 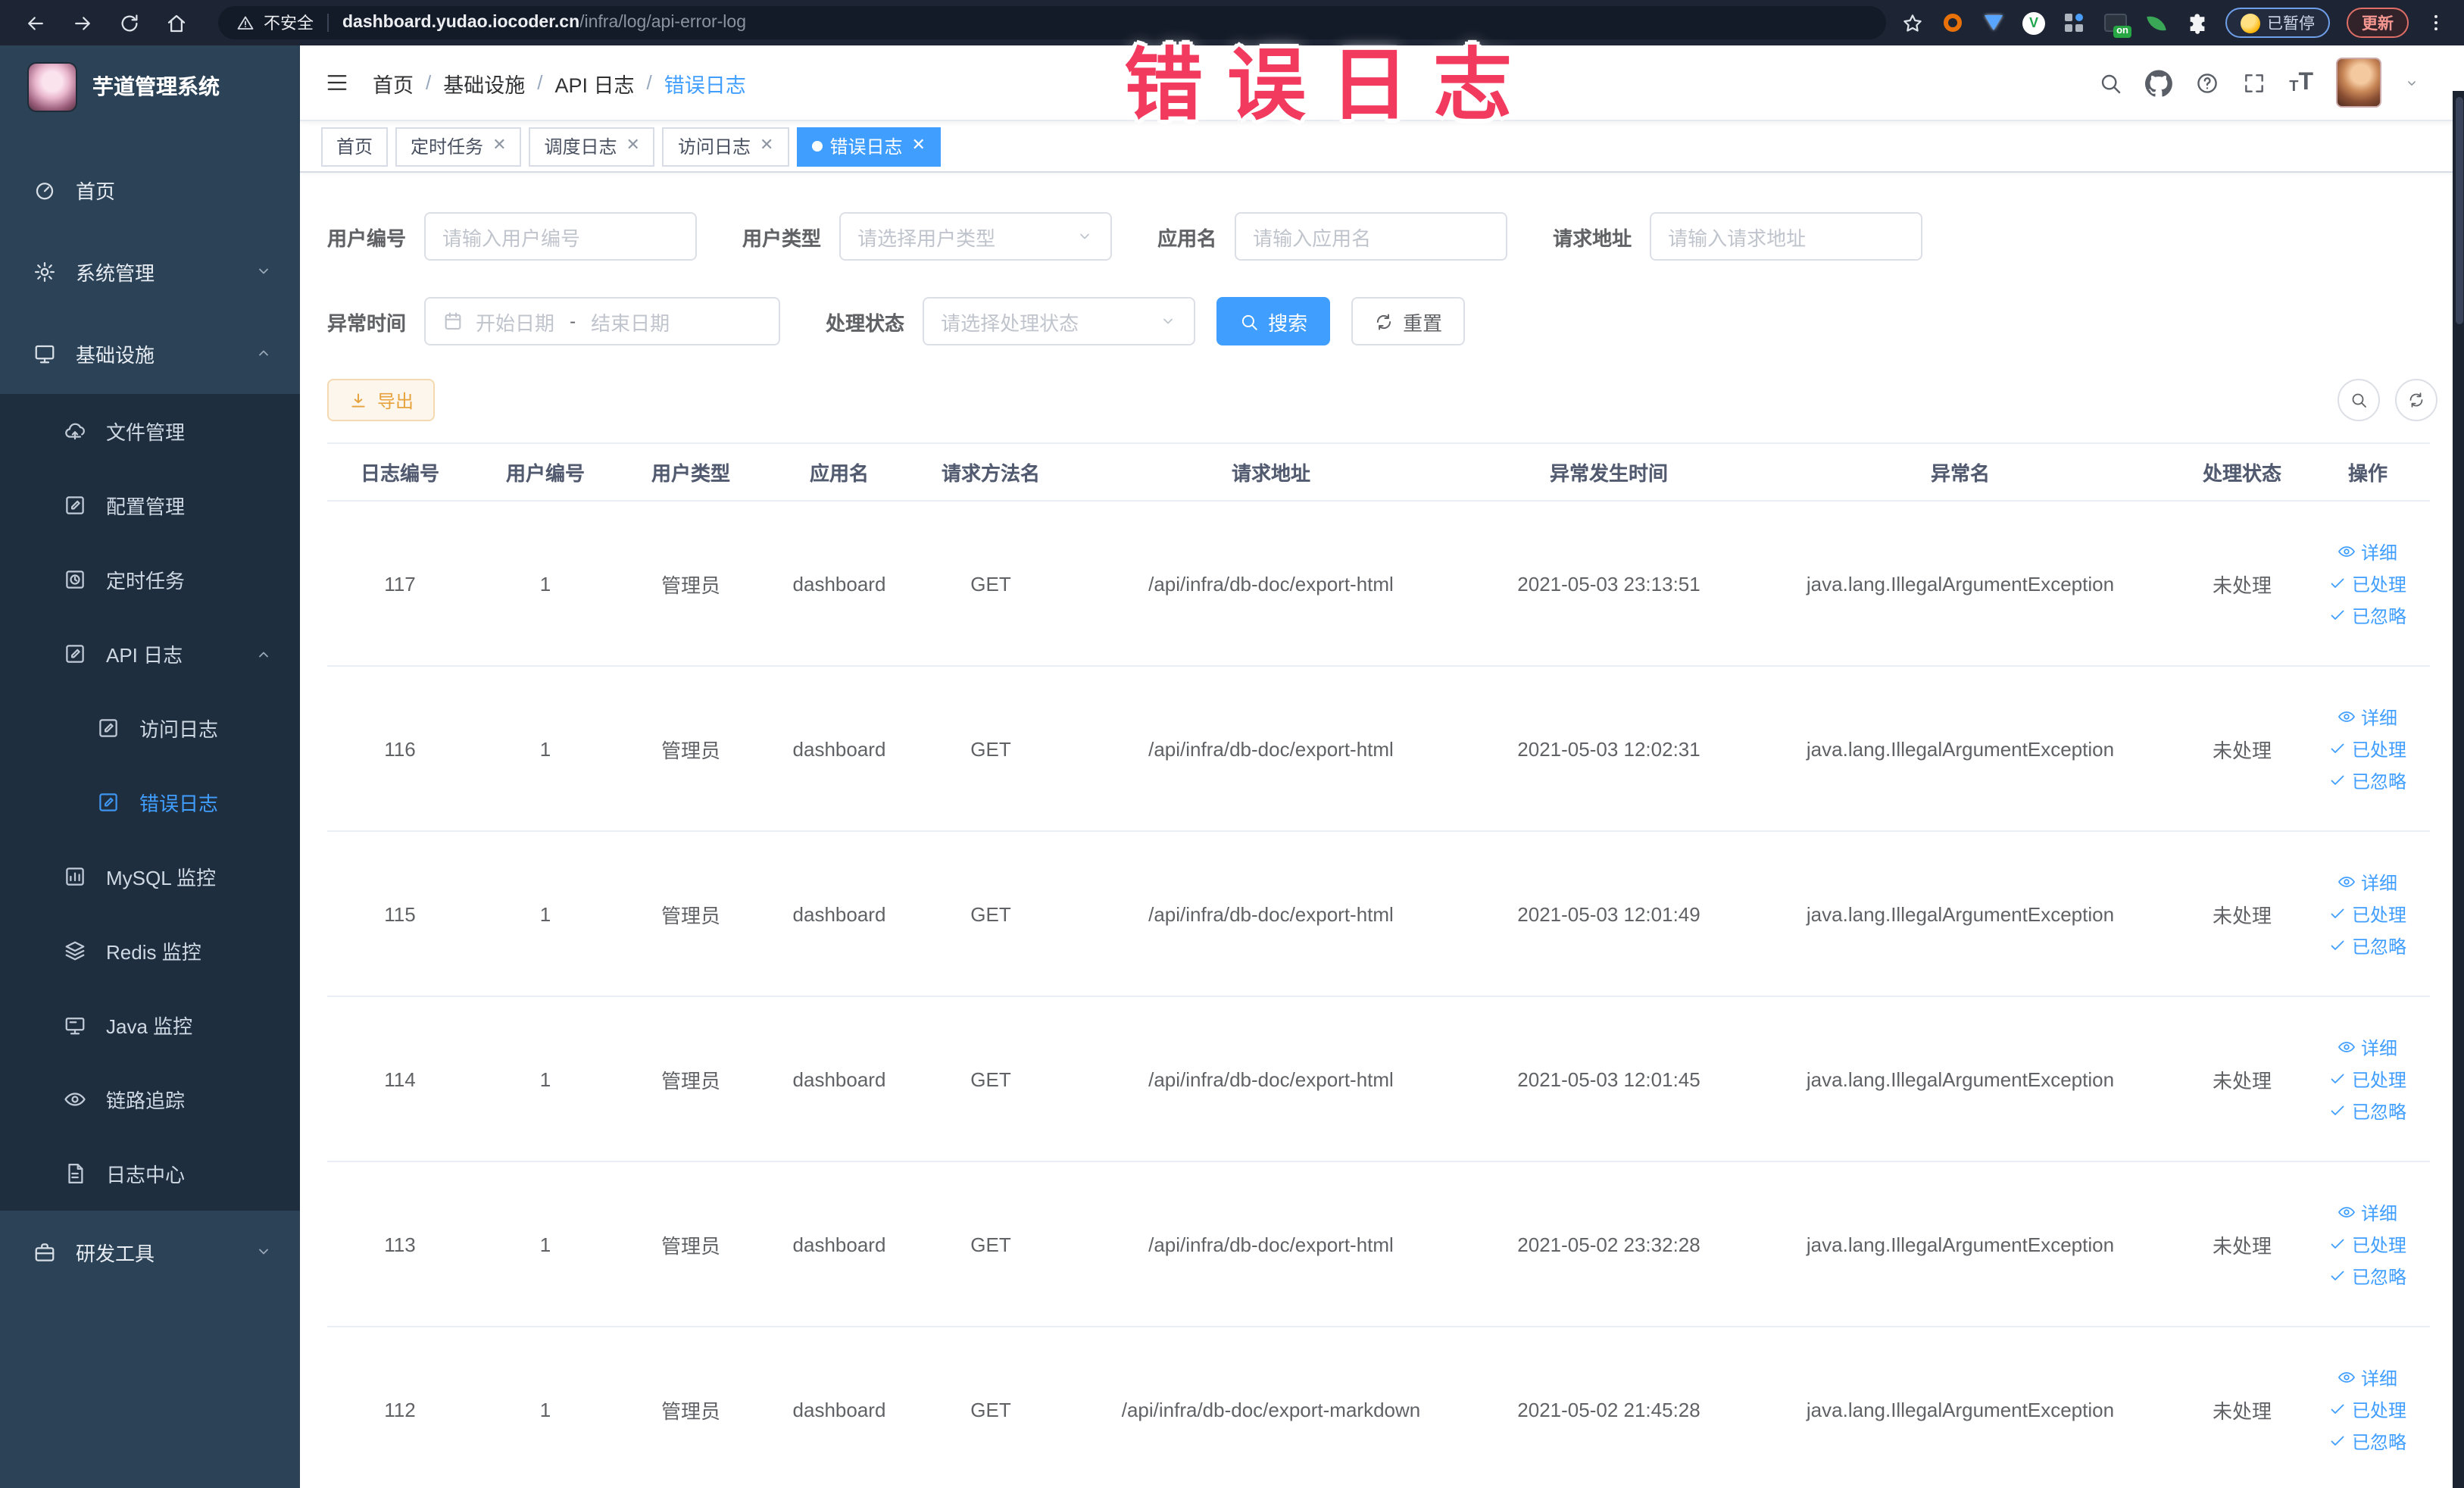 What do you see at coordinates (150, 1173) in the screenshot?
I see `sidebar-item-log-center: 日志中心` at bounding box center [150, 1173].